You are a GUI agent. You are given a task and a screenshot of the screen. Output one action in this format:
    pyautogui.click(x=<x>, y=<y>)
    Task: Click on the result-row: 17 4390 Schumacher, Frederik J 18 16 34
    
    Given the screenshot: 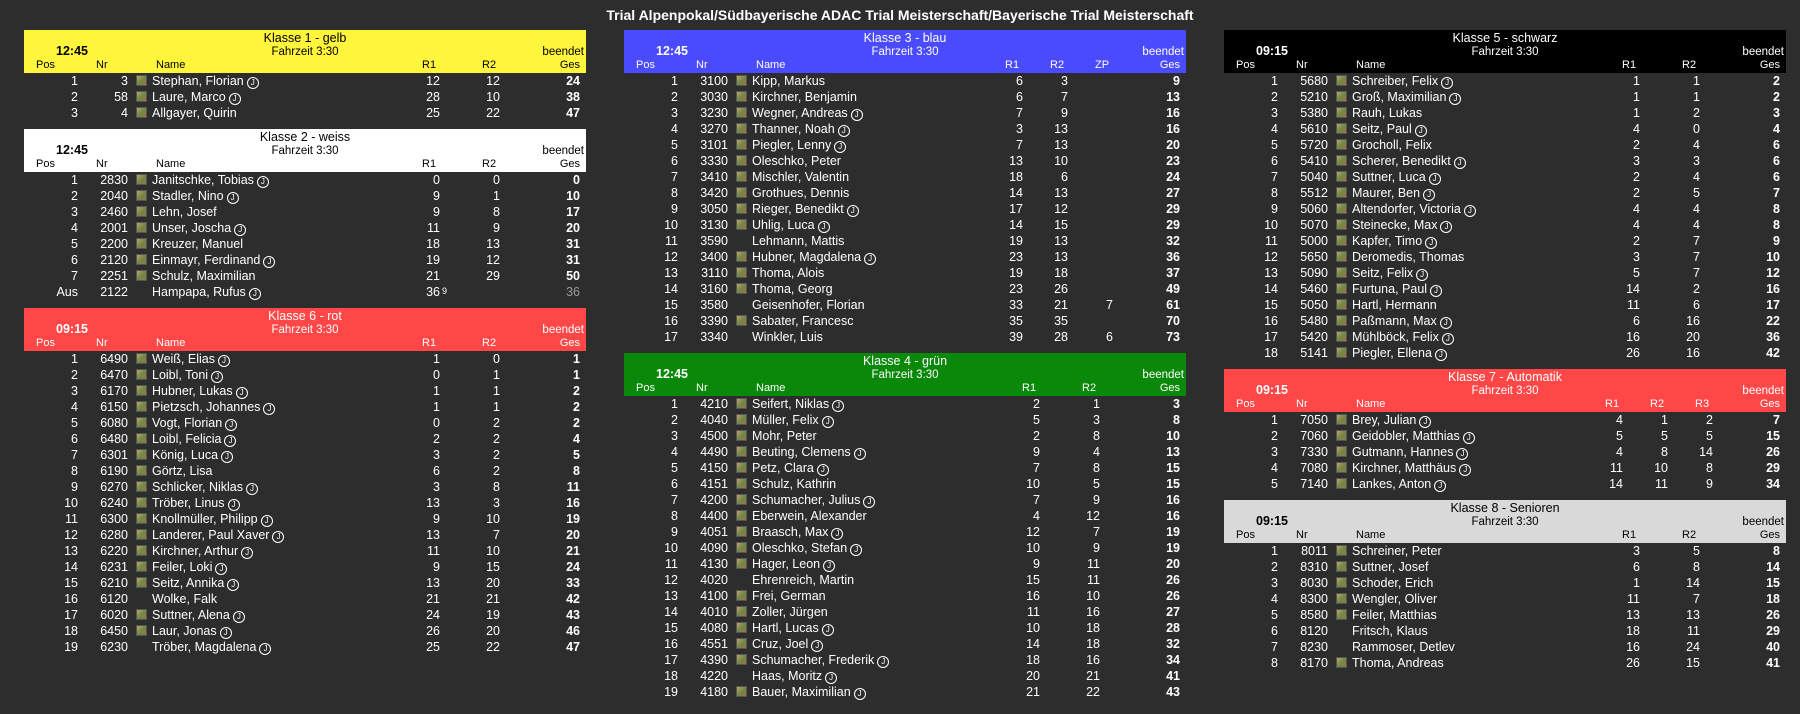 What is the action you would take?
    pyautogui.click(x=905, y=660)
    